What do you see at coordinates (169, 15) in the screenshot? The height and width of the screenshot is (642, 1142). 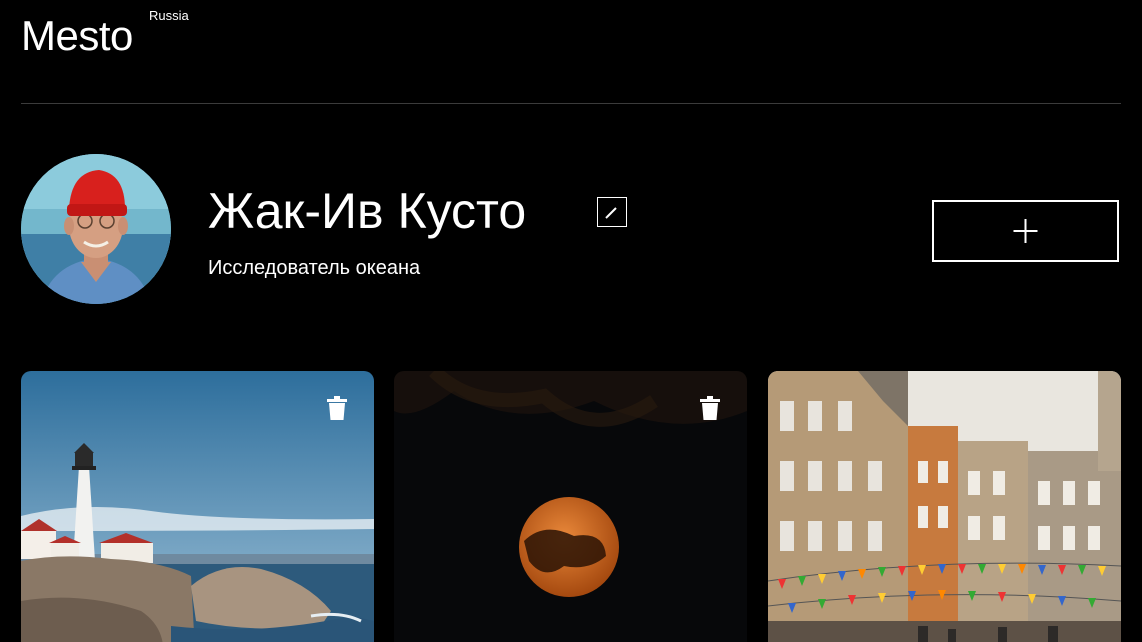 I see `logo-region: Russia` at bounding box center [169, 15].